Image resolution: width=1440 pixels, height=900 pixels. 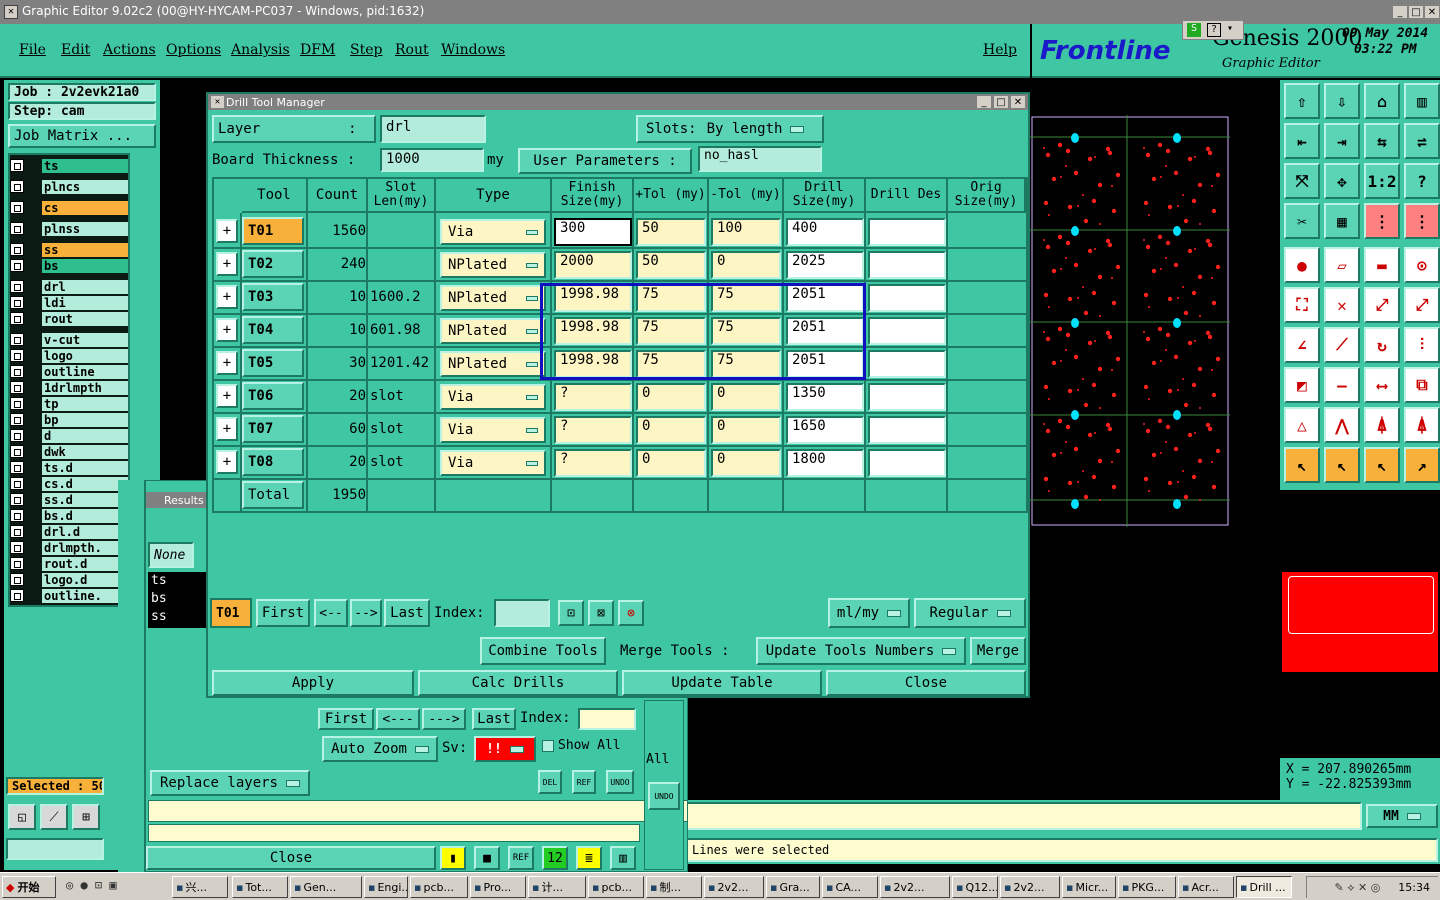 What do you see at coordinates (1302, 305) in the screenshot?
I see `connect-icon: ⛶` at bounding box center [1302, 305].